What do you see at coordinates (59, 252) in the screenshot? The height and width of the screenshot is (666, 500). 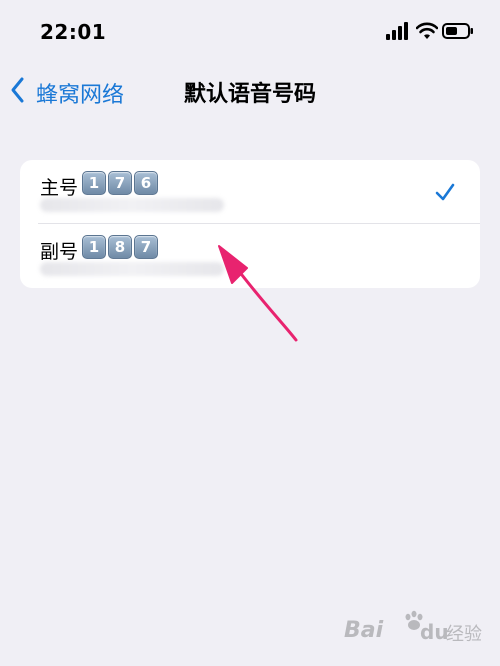 I see `line-label: 副号` at bounding box center [59, 252].